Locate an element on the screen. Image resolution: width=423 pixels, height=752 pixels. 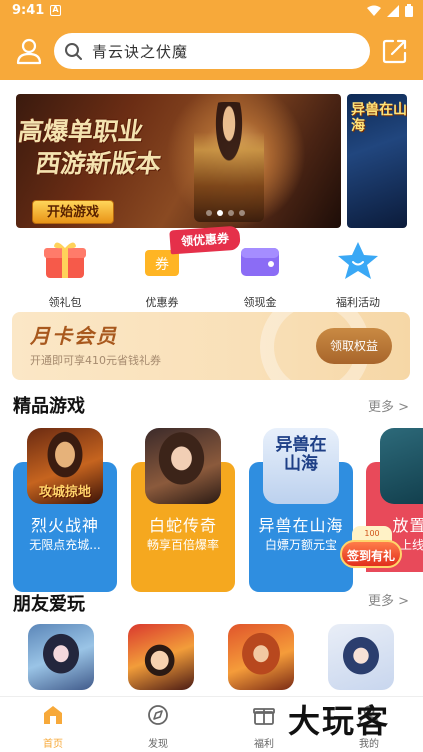
friends-title: 朋友爱玩 is located at coordinates (49, 604).